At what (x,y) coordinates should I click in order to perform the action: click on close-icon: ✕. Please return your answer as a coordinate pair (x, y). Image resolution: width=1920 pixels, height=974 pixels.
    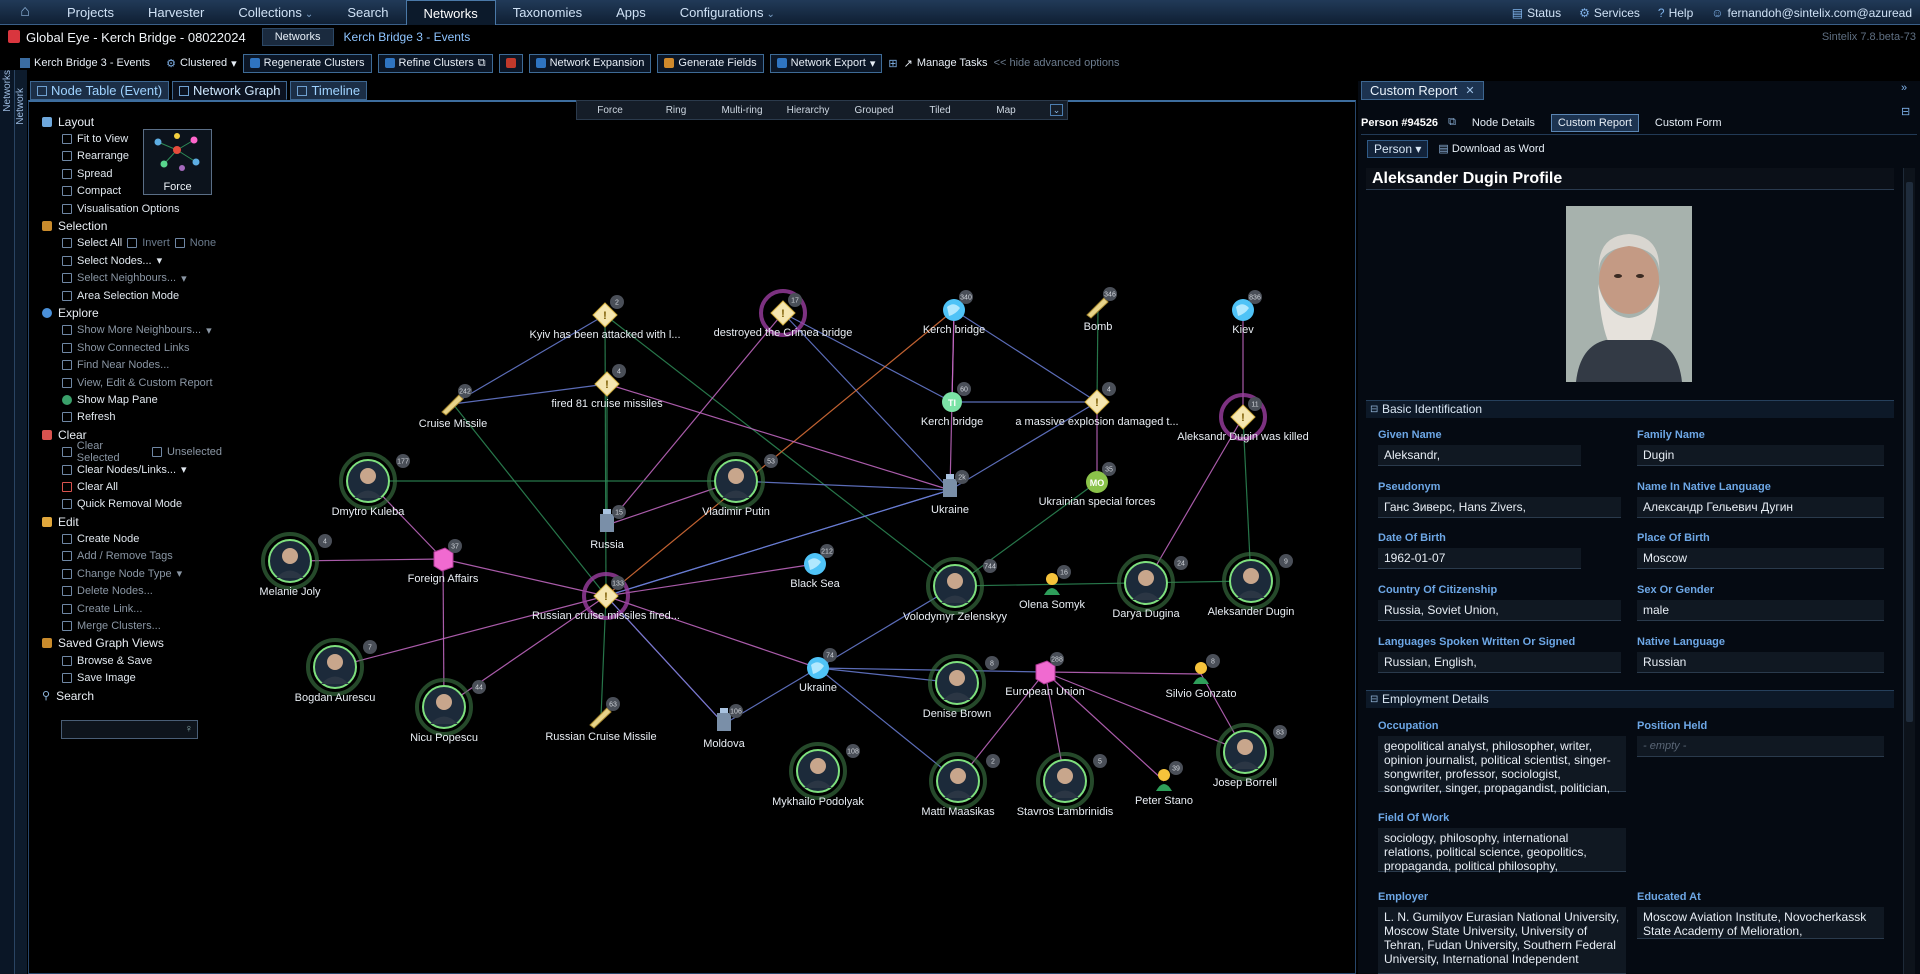
    Looking at the image, I should click on (1469, 90).